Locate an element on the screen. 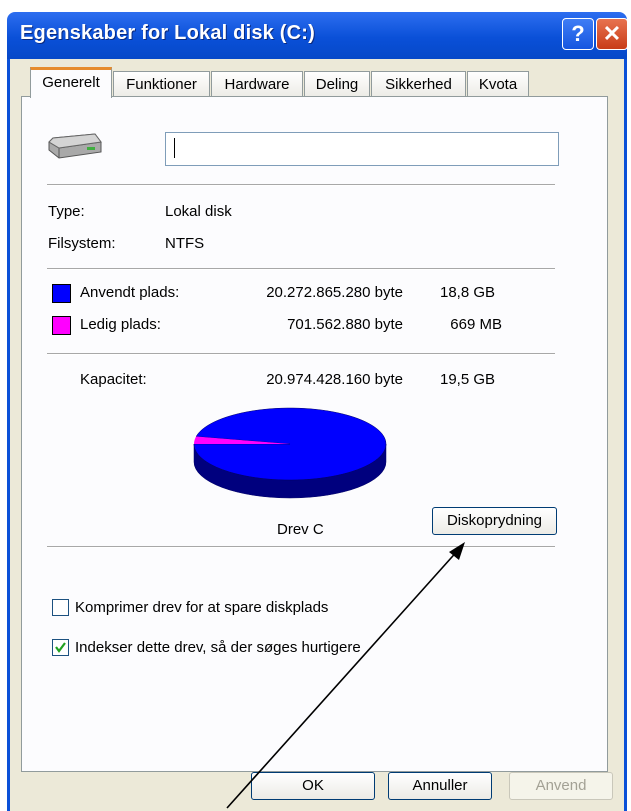 The width and height of the screenshot is (631, 811). tab-funktioner: Funktioner is located at coordinates (161, 84).